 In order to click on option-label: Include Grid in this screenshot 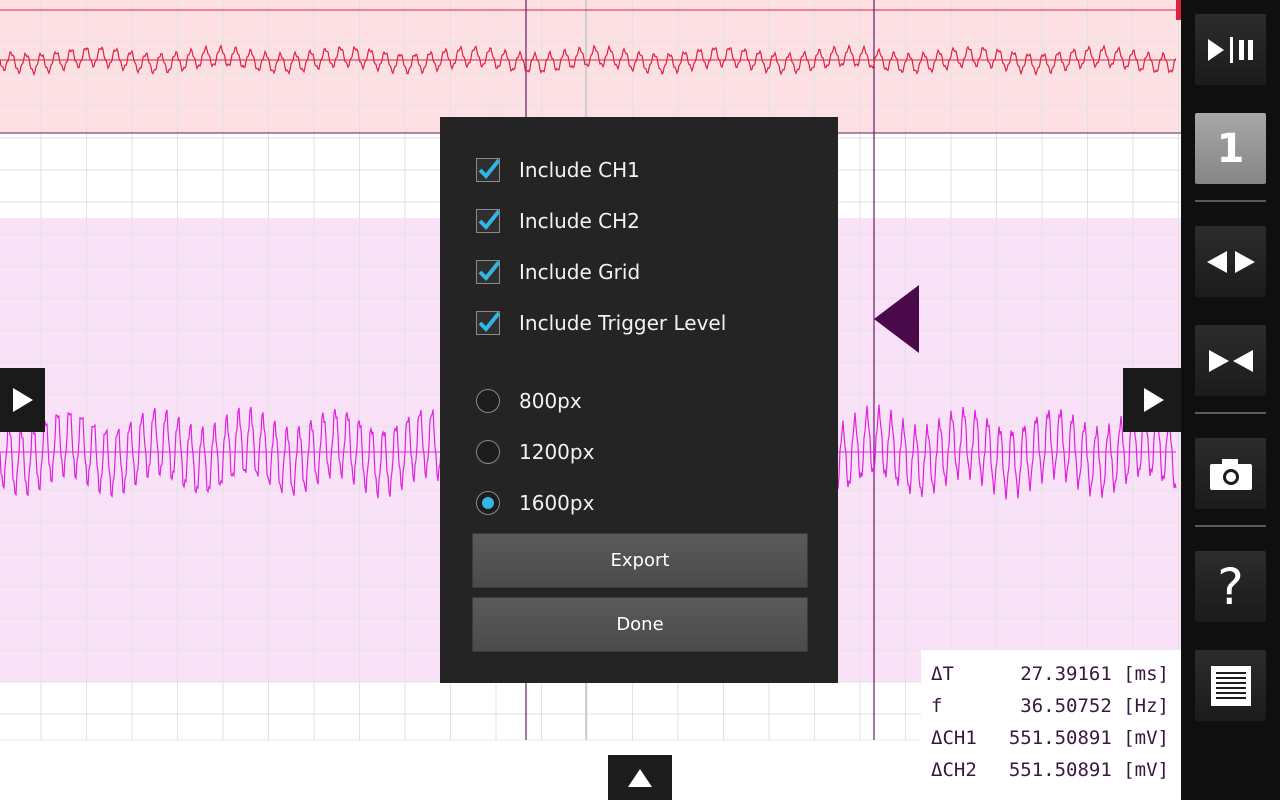, I will do `click(580, 272)`.